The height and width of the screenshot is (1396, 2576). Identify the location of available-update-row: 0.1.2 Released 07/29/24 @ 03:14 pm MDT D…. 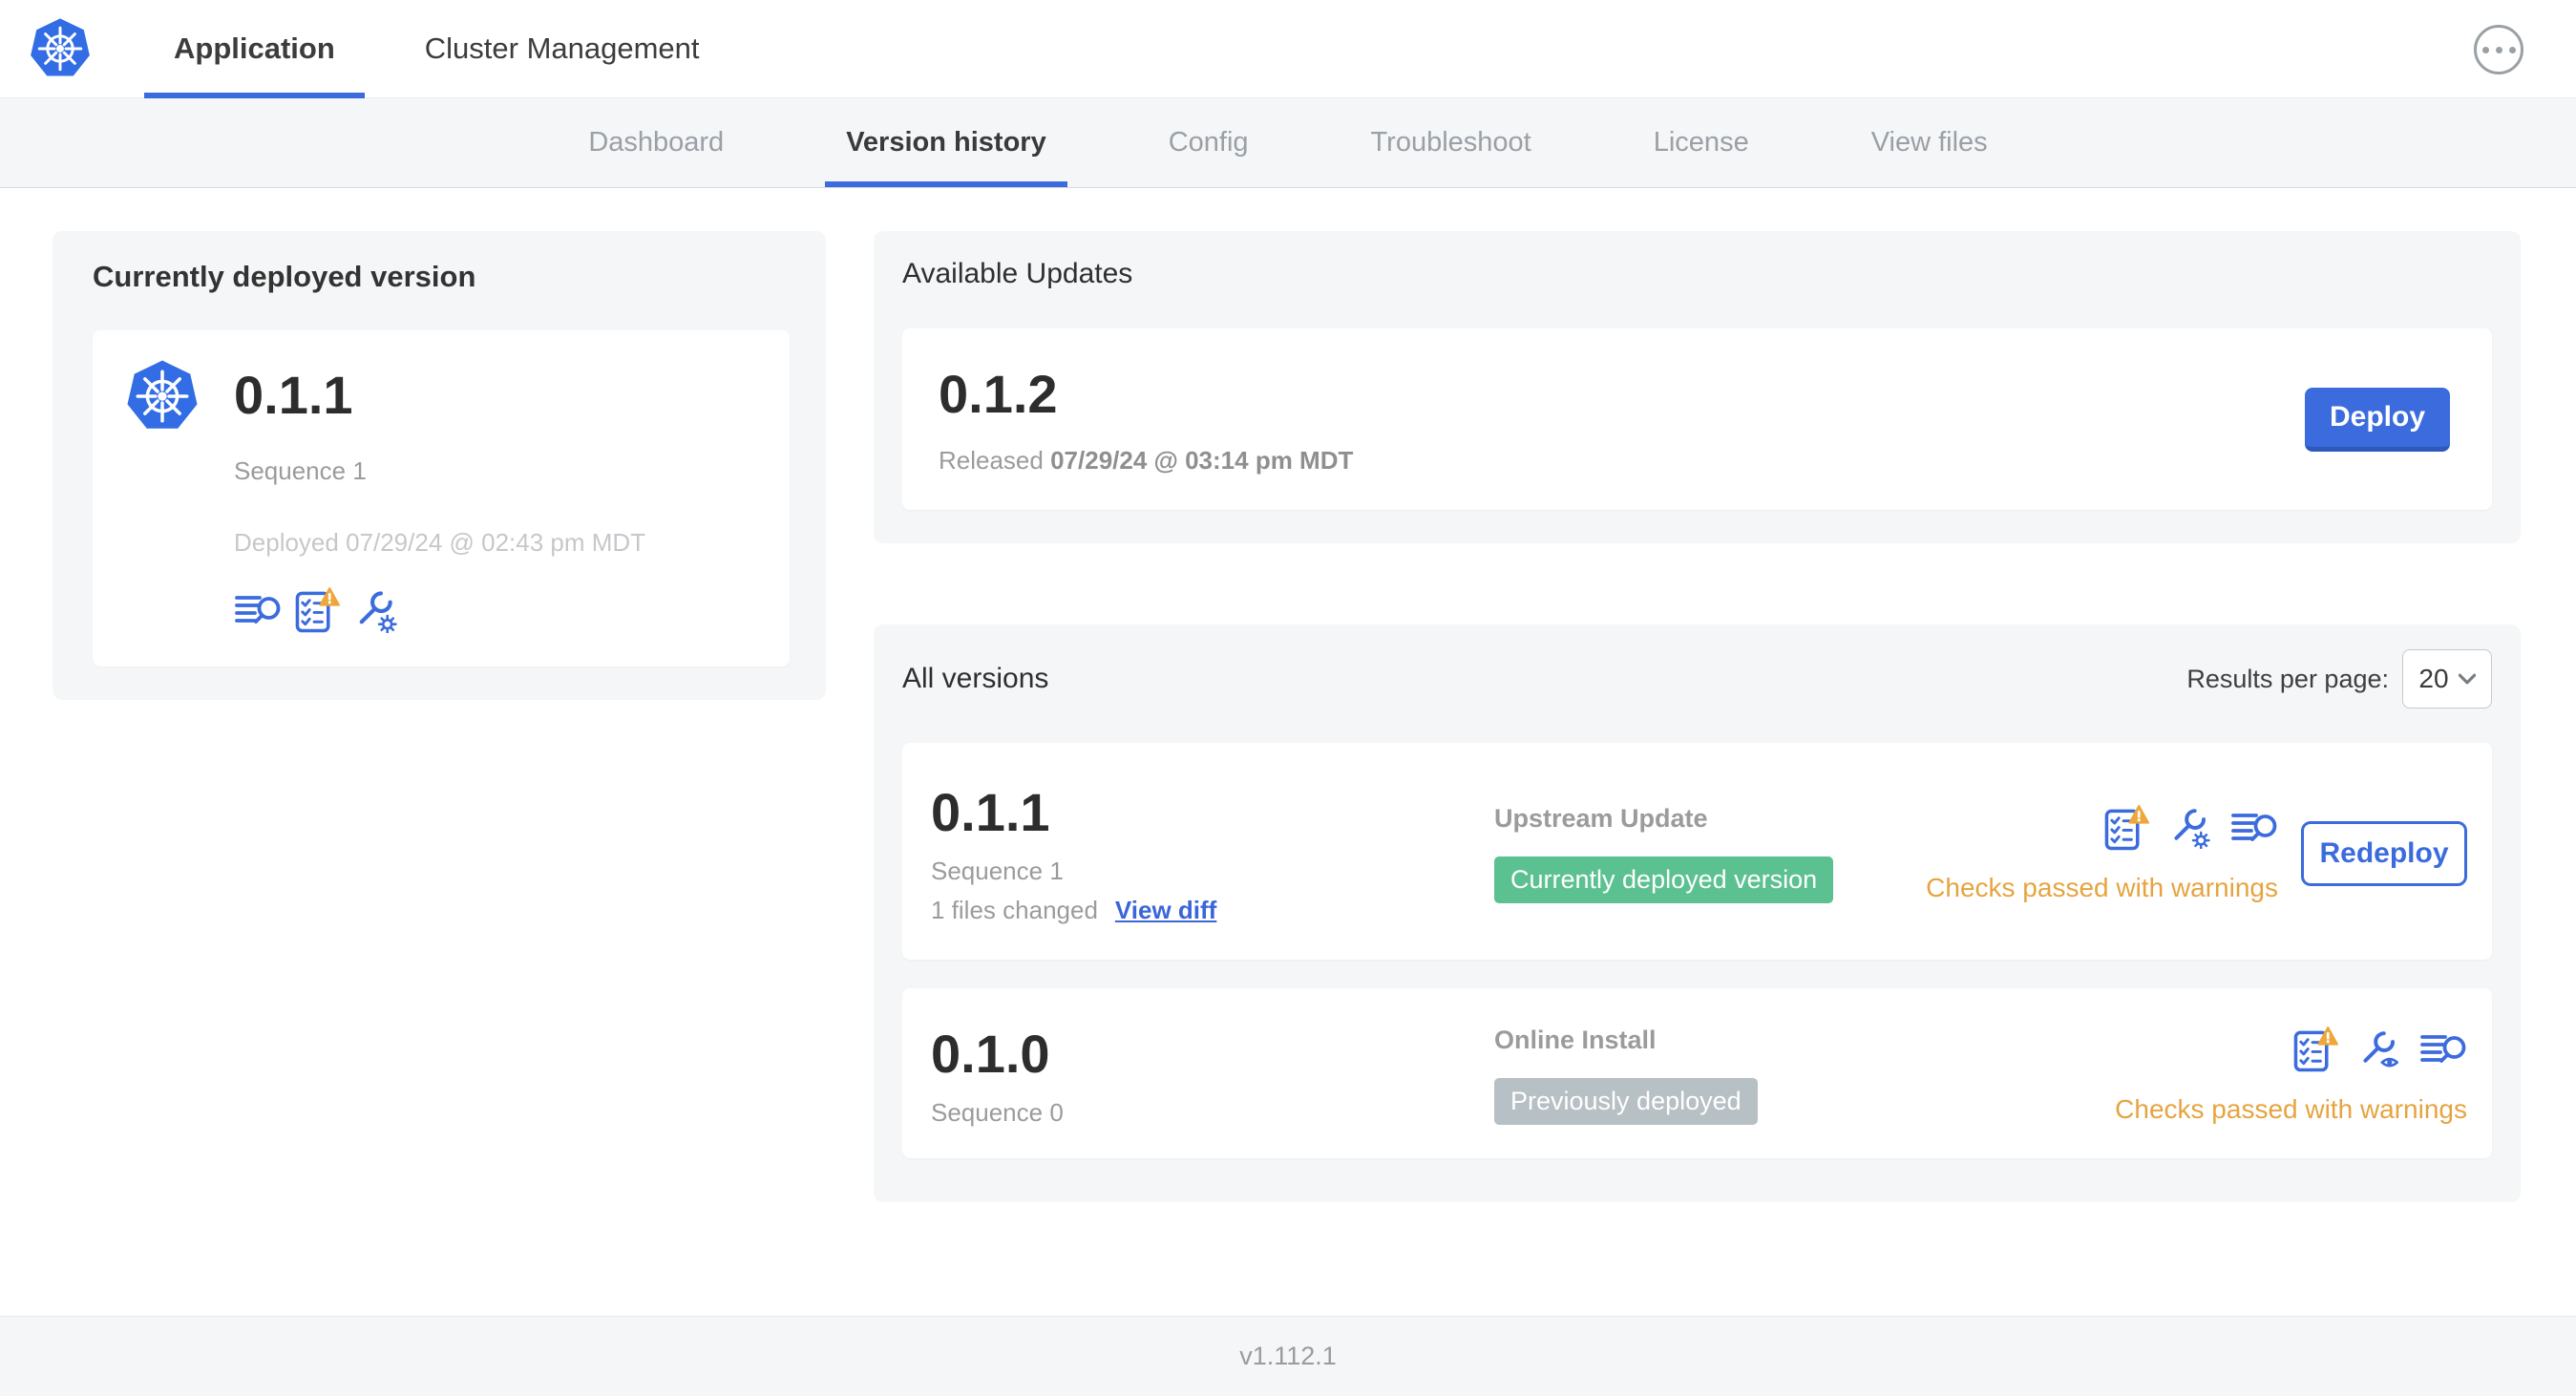
(1697, 419).